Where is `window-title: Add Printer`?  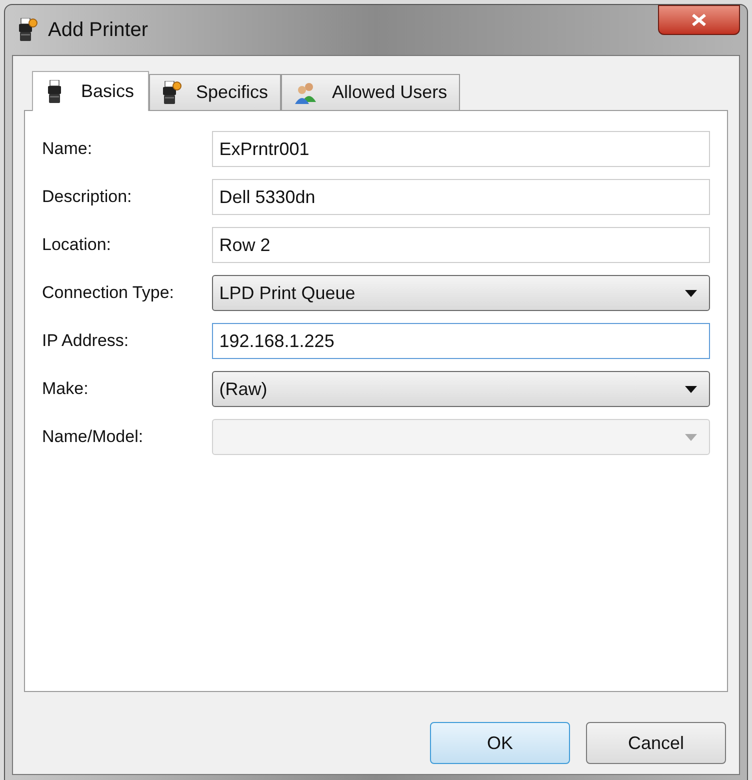 window-title: Add Printer is located at coordinates (98, 30).